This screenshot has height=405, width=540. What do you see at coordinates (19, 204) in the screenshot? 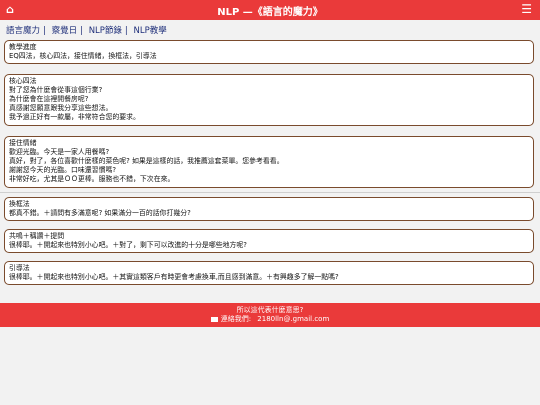
I see `section-title: 換框法` at bounding box center [19, 204].